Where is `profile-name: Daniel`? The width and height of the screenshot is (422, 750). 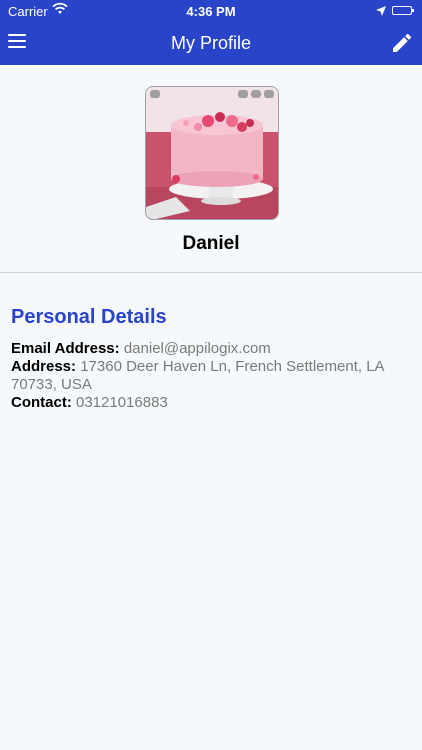 profile-name: Daniel is located at coordinates (211, 243).